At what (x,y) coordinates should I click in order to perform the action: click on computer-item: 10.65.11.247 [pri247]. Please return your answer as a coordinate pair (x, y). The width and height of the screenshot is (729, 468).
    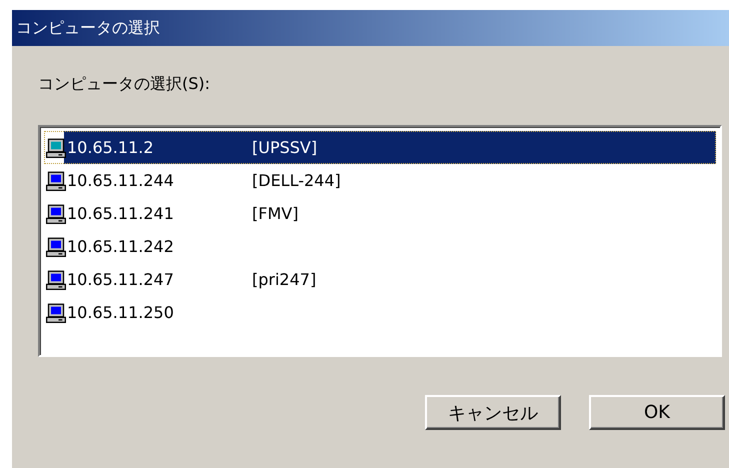
    Looking at the image, I should click on (380, 279).